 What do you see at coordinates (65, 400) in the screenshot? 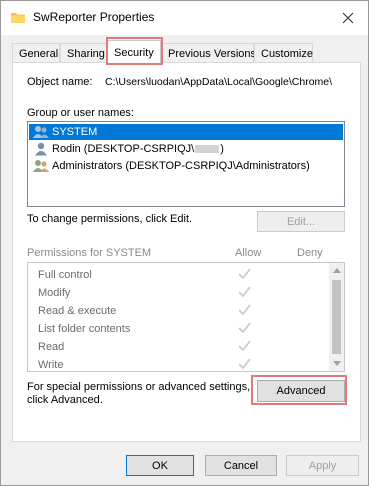
I see `advanced-hint-line2: click Advanced.` at bounding box center [65, 400].